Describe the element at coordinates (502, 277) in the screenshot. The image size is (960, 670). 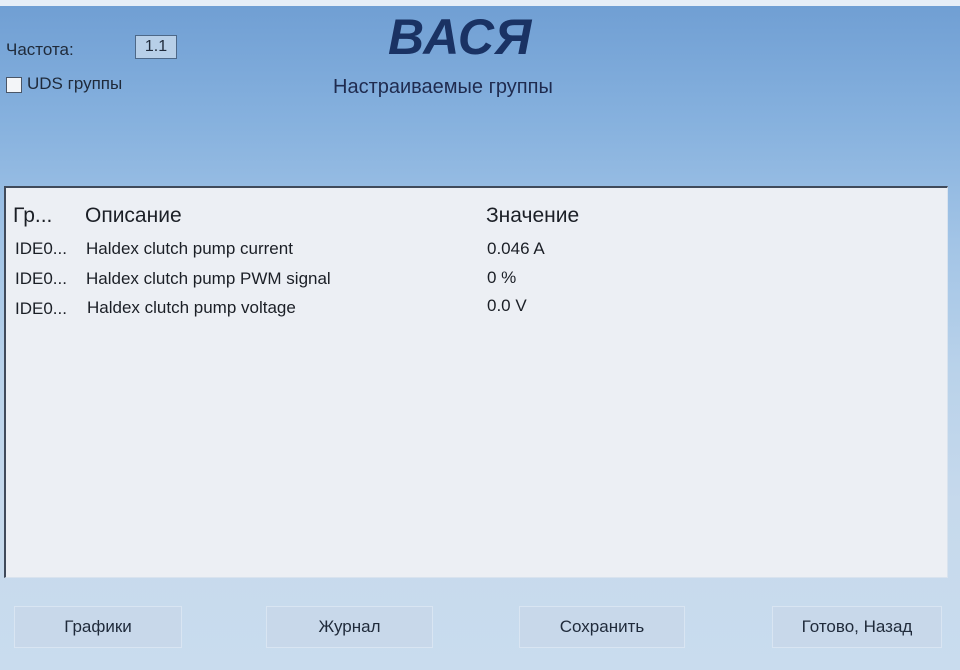
I see `row-value-cell: 0 %` at that location.